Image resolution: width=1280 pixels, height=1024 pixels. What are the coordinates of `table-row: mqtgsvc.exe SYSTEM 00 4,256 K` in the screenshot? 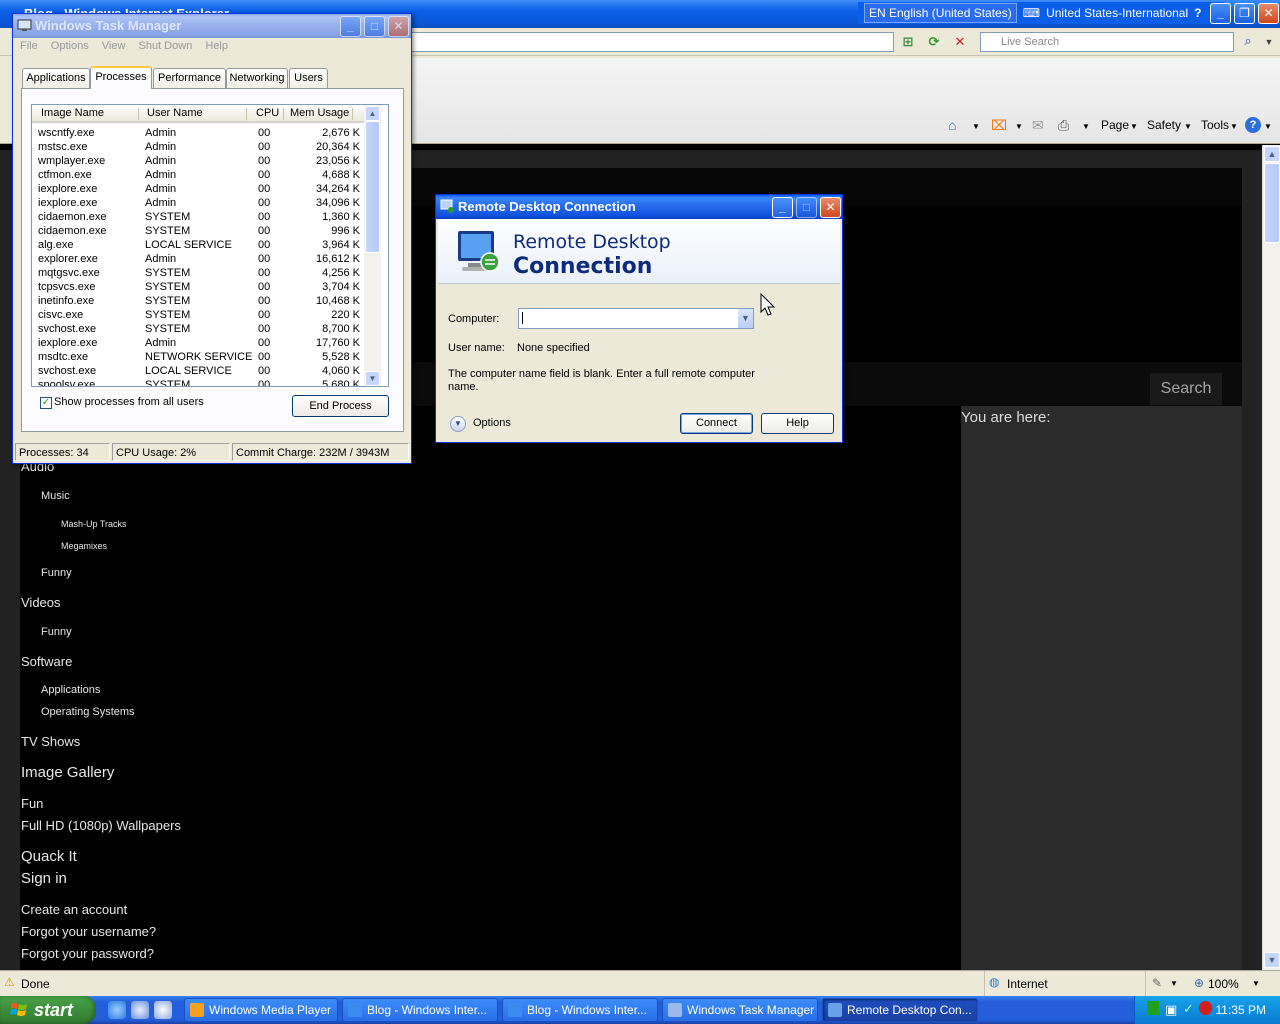 It's located at (198, 274).